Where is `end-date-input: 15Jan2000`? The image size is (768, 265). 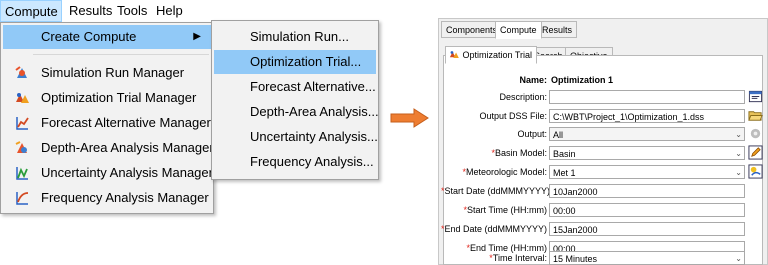
end-date-input: 15Jan2000 is located at coordinates (647, 229).